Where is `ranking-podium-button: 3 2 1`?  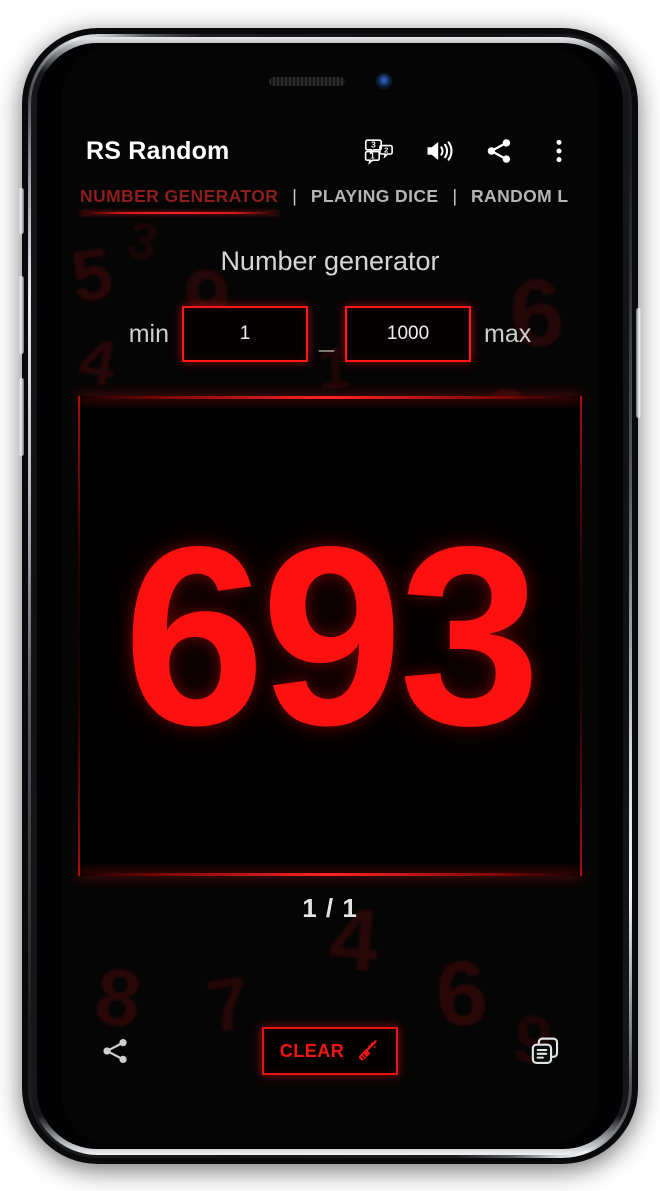 ranking-podium-button: 3 2 1 is located at coordinates (379, 151).